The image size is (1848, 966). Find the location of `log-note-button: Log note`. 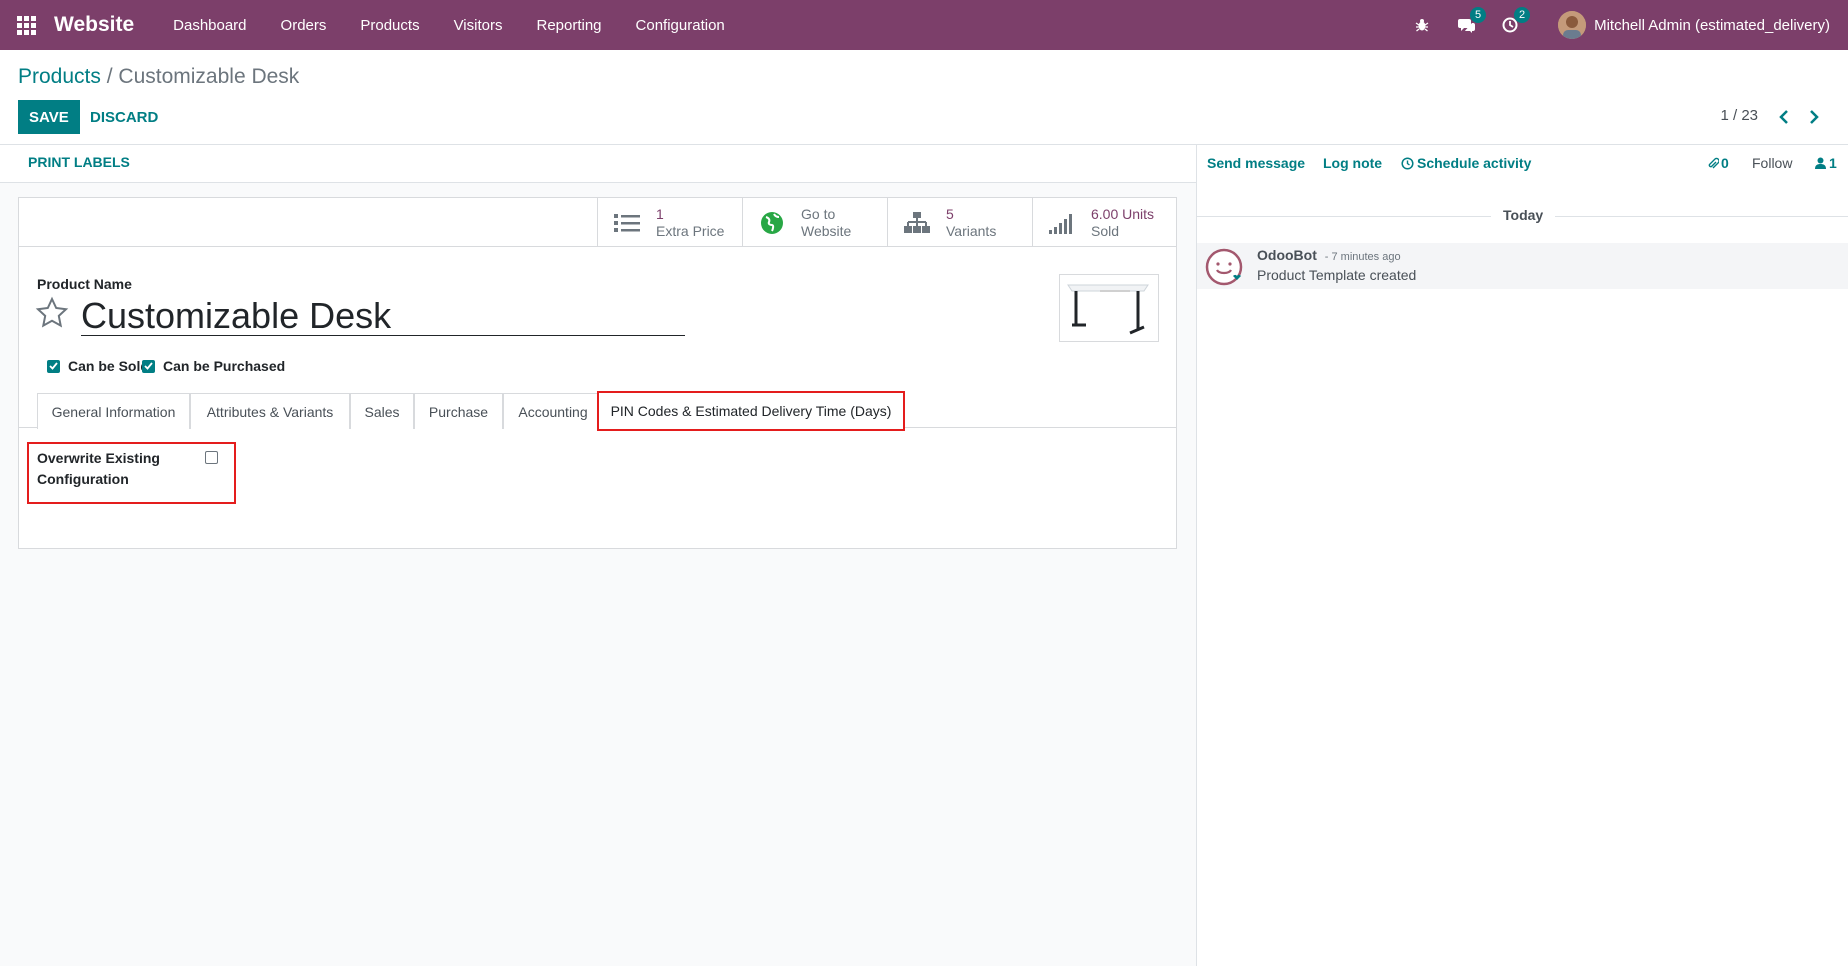

log-note-button: Log note is located at coordinates (1352, 163).